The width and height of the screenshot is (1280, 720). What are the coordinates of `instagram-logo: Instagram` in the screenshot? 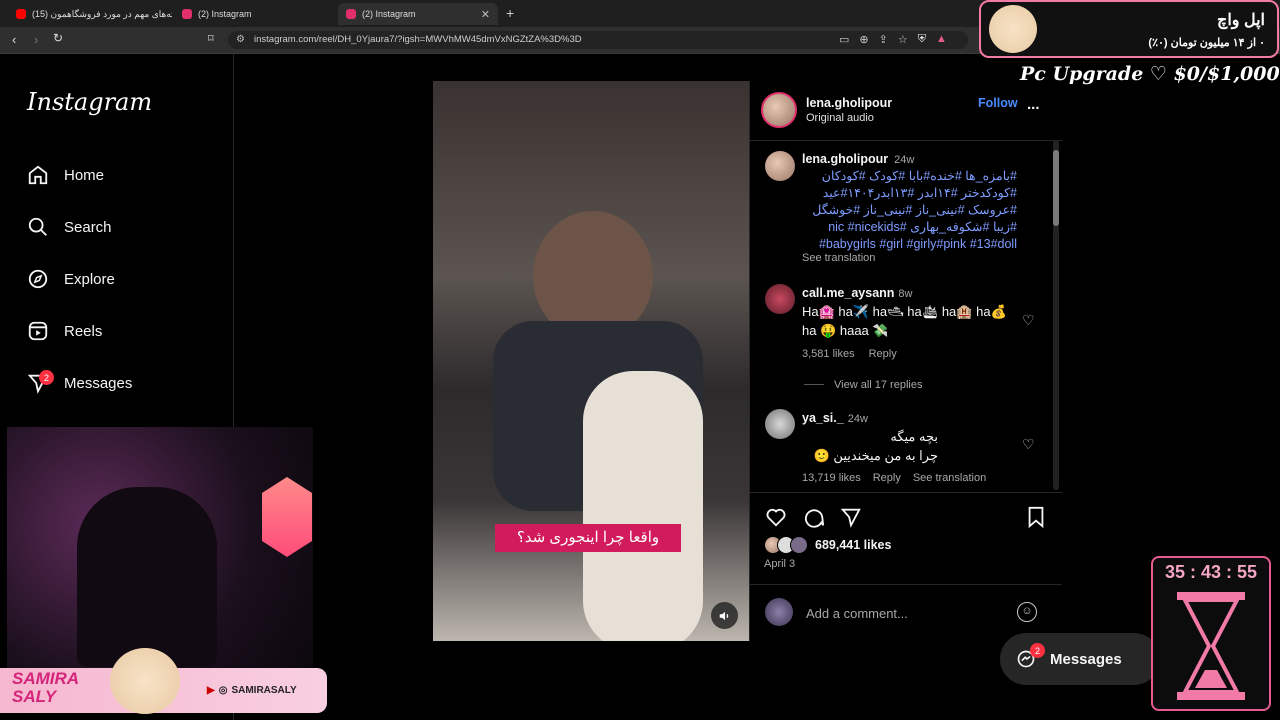 It's located at (89, 102).